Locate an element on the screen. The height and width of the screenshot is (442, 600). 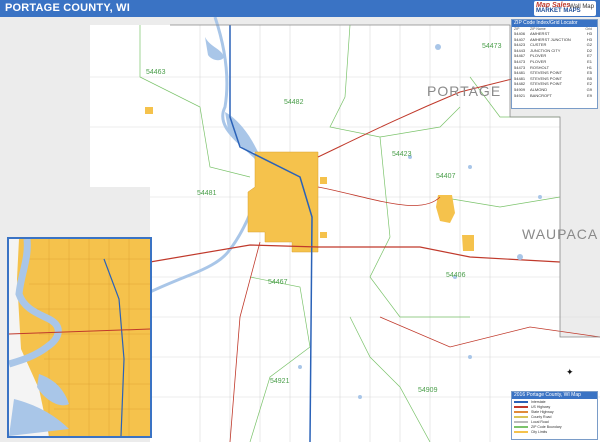
legend-label: City Limits is located at coordinates (539, 431).